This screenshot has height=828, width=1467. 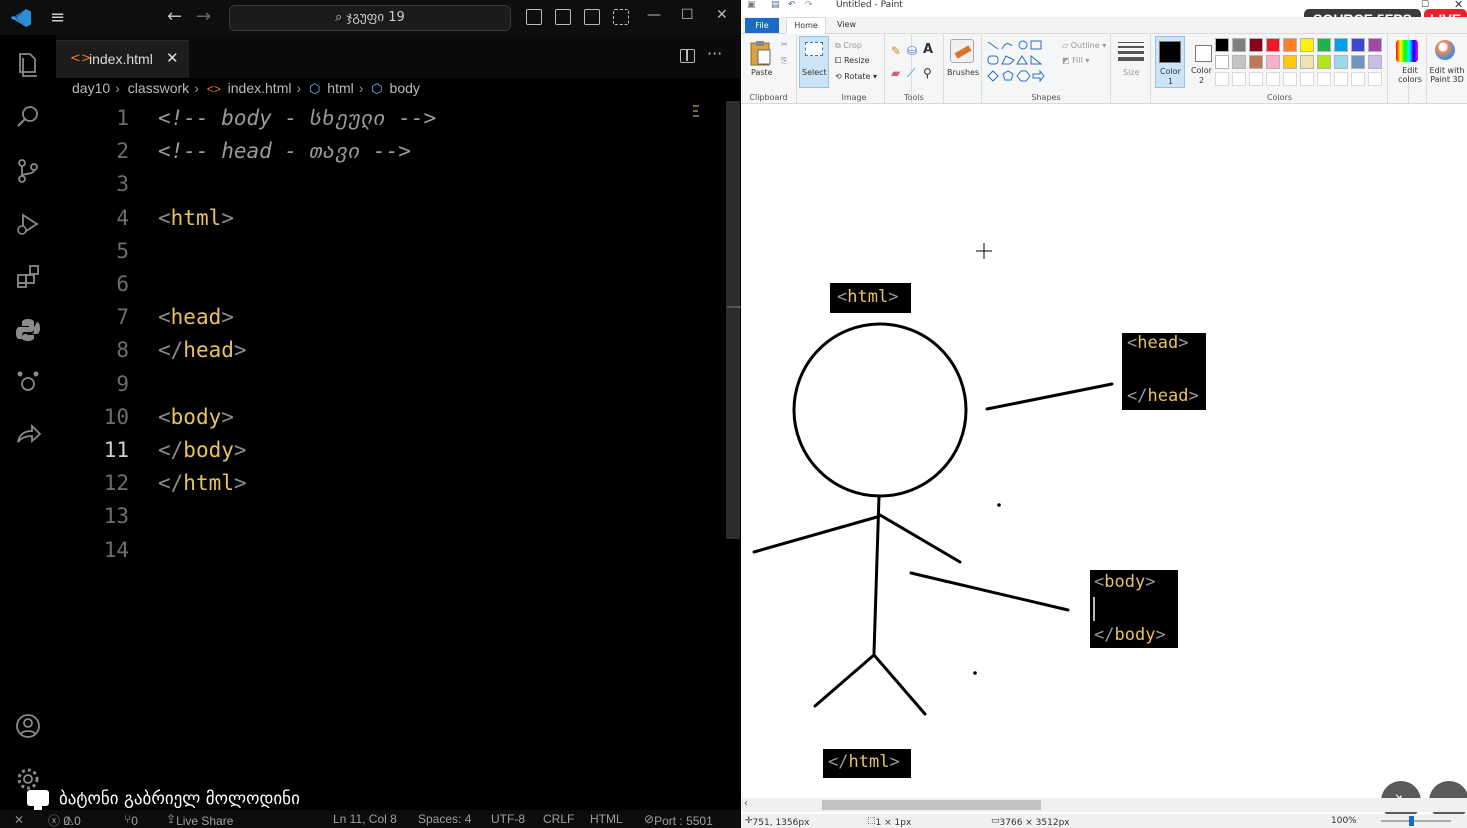 I want to click on encoding: UTF-8, so click(x=508, y=819).